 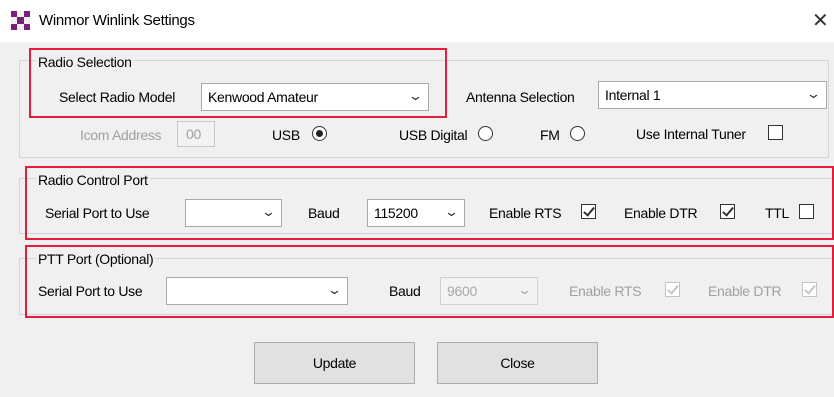 I want to click on icom-address-field: 00, so click(x=196, y=134).